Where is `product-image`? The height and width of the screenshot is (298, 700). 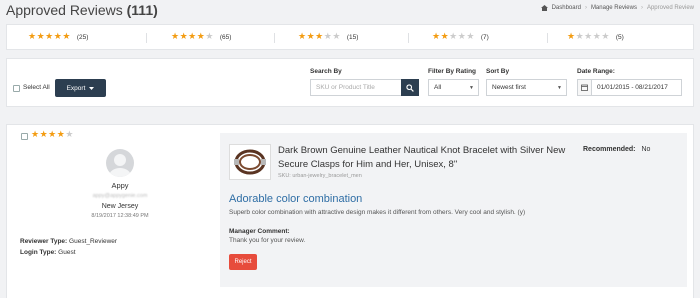
product-image is located at coordinates (250, 162).